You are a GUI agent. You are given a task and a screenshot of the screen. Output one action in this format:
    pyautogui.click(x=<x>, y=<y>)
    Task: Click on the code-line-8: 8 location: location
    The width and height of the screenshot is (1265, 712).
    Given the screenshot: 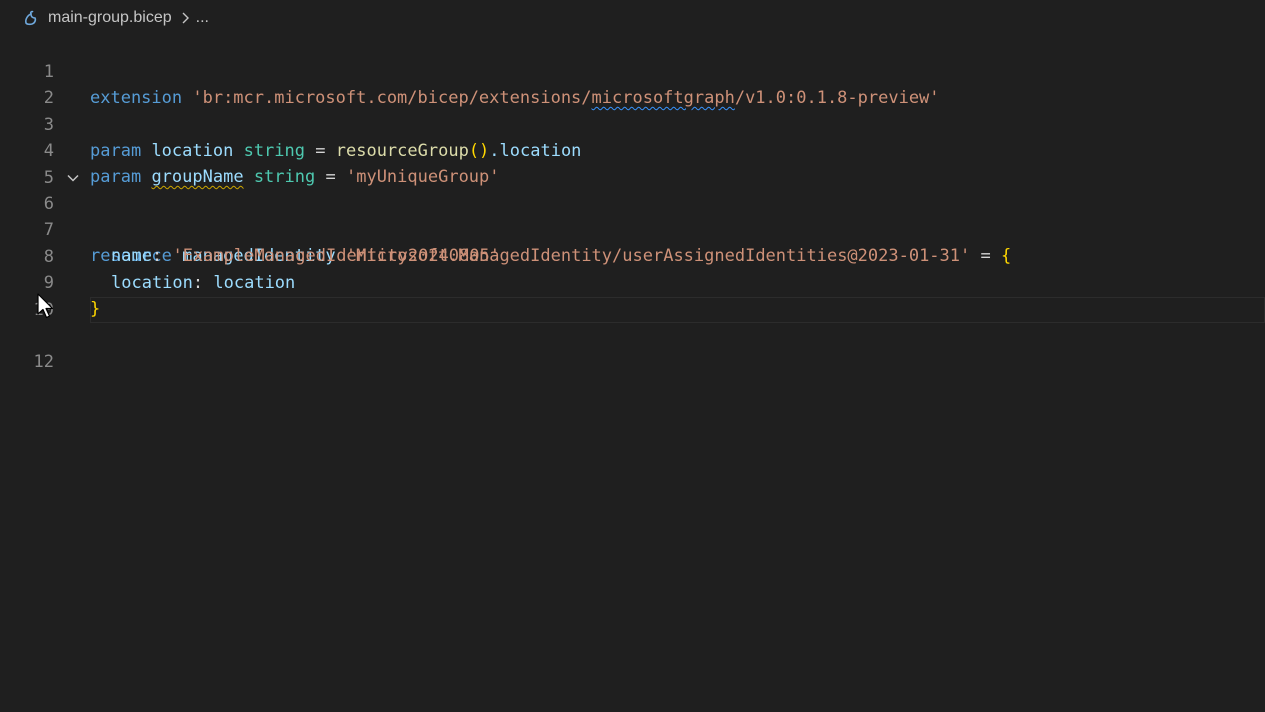 What is the action you would take?
    pyautogui.click(x=632, y=231)
    